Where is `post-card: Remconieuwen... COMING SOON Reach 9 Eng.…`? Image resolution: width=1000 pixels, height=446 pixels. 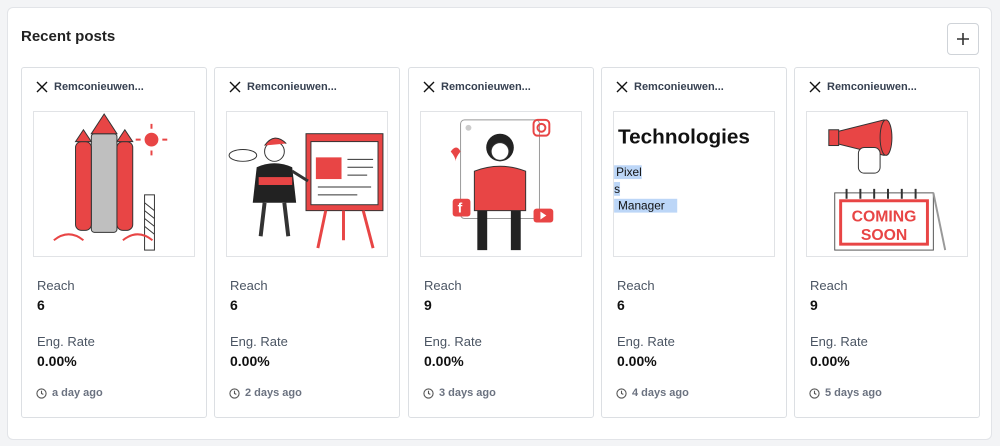
post-card: Remconieuwen... COMING SOON Reach 9 Eng.… is located at coordinates (887, 242).